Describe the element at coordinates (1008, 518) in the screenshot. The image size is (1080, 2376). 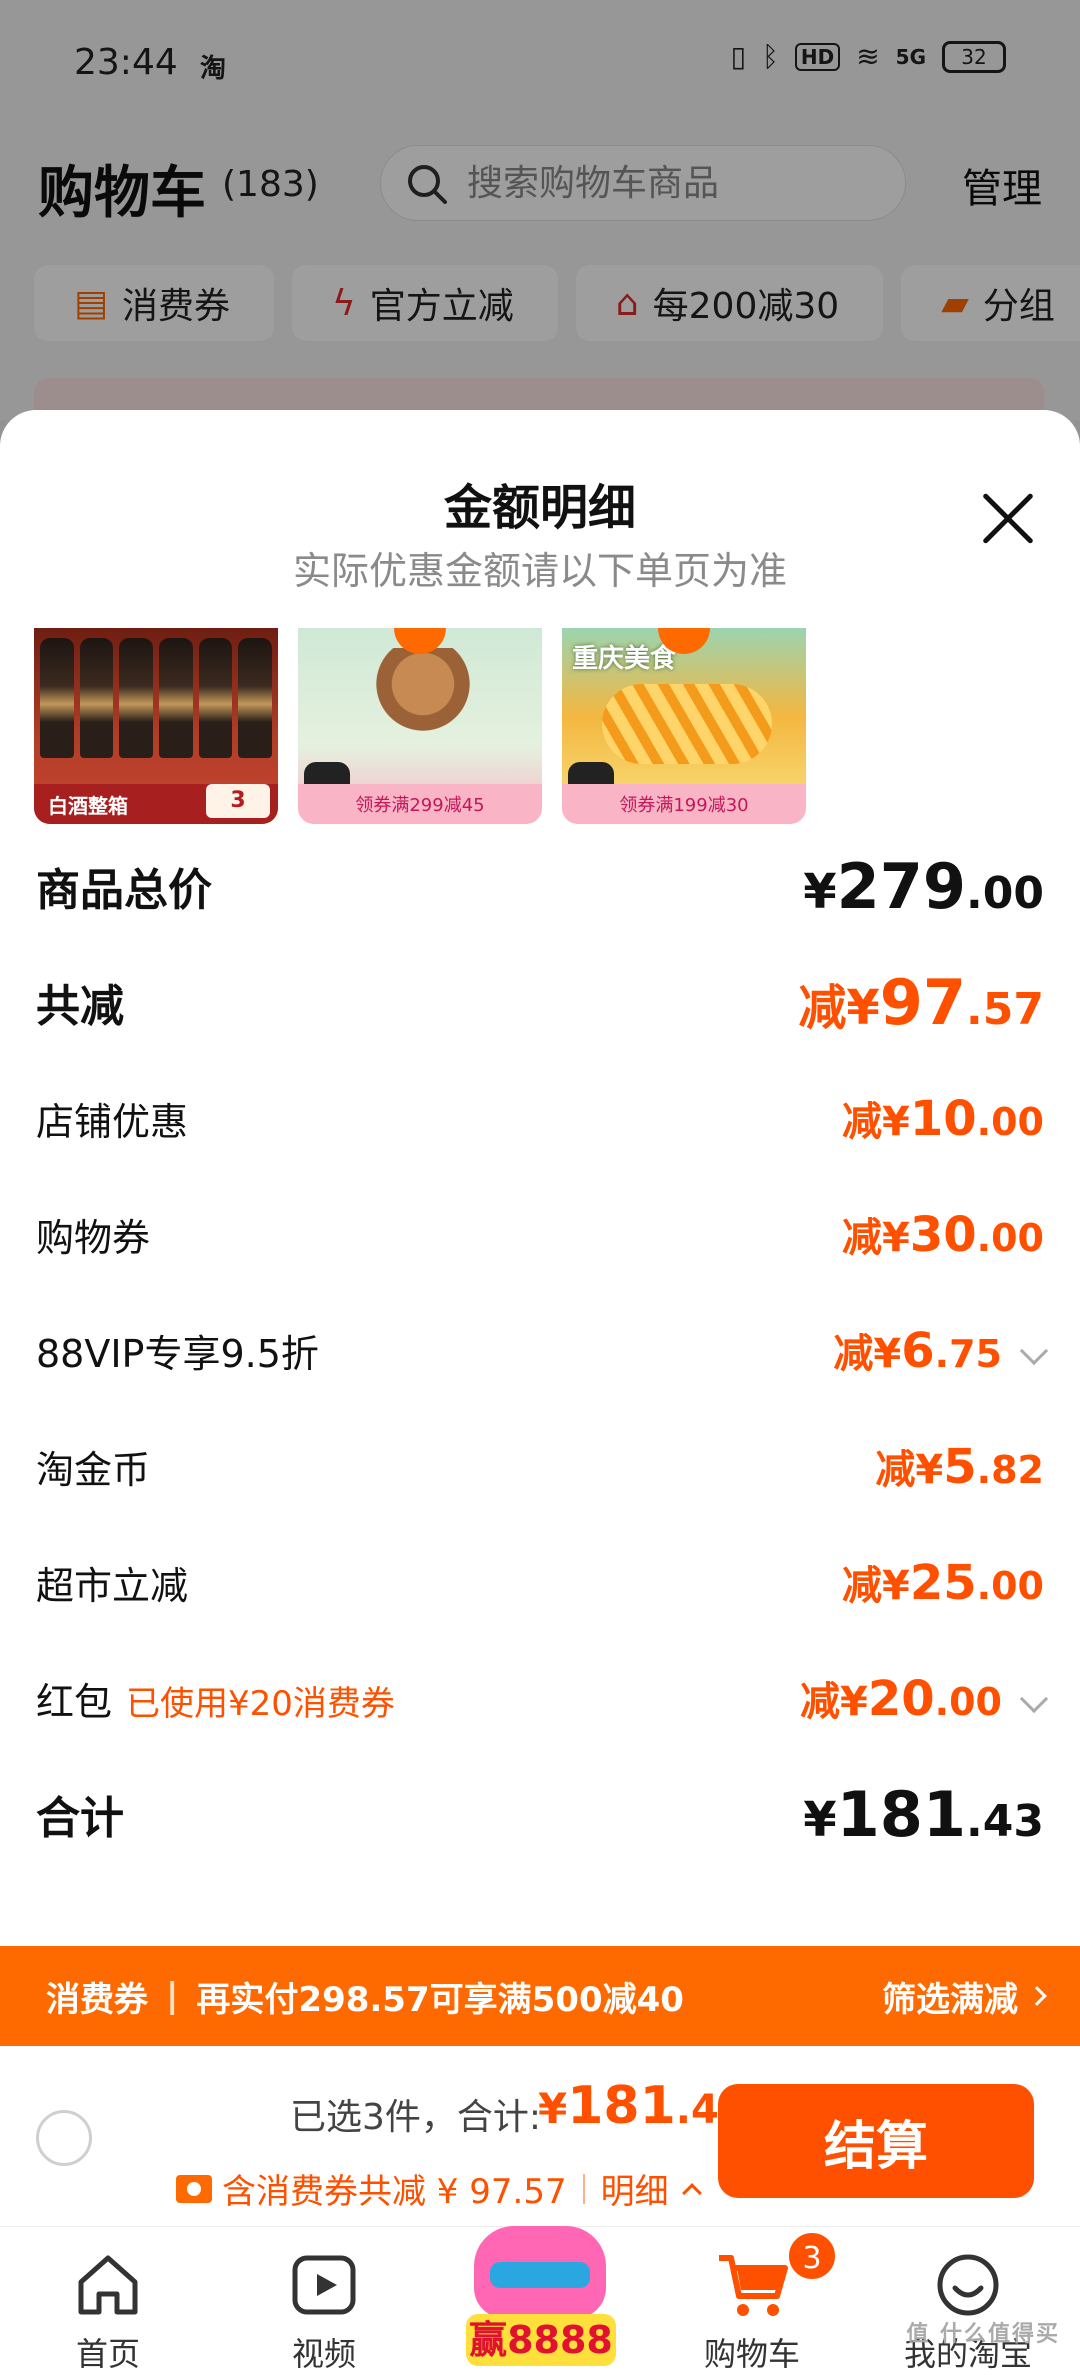
I see `close-icon` at that location.